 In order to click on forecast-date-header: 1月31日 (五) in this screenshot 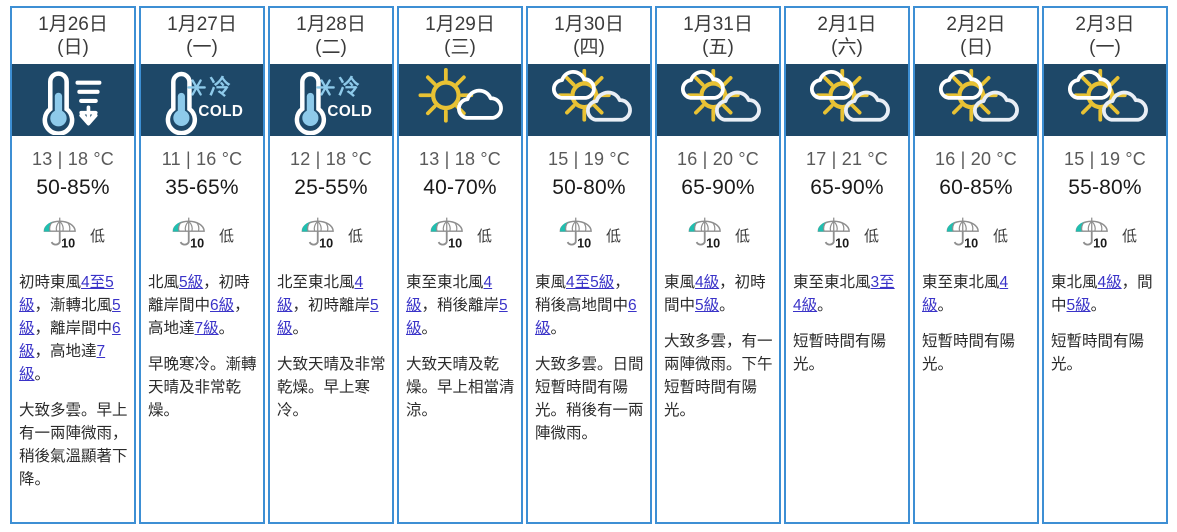, I will do `click(718, 36)`.